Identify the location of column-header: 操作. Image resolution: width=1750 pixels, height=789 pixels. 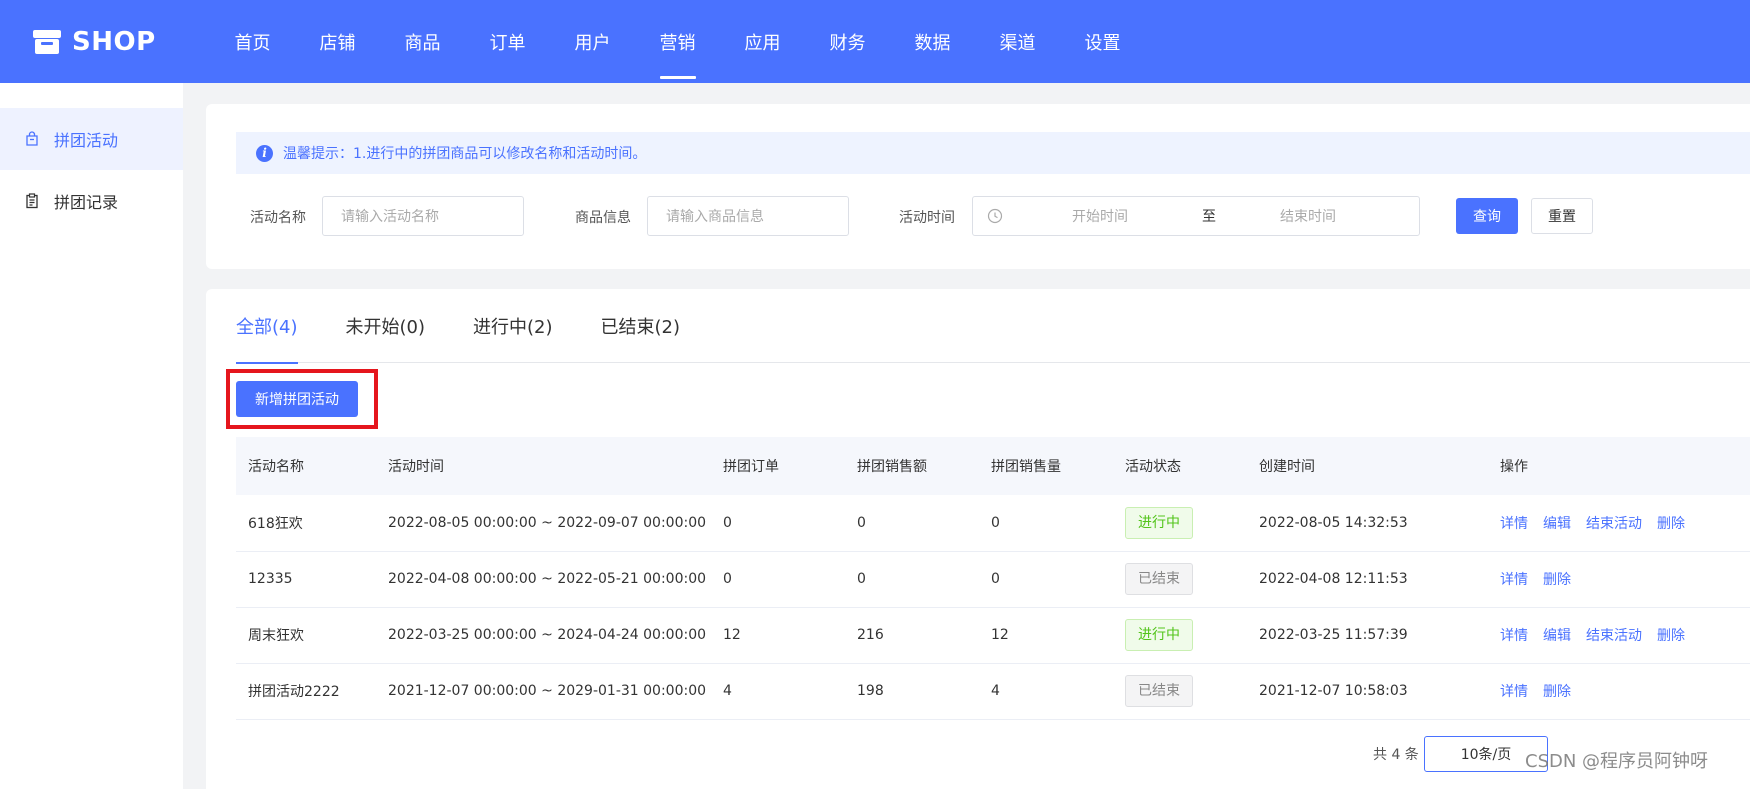
(1619, 466).